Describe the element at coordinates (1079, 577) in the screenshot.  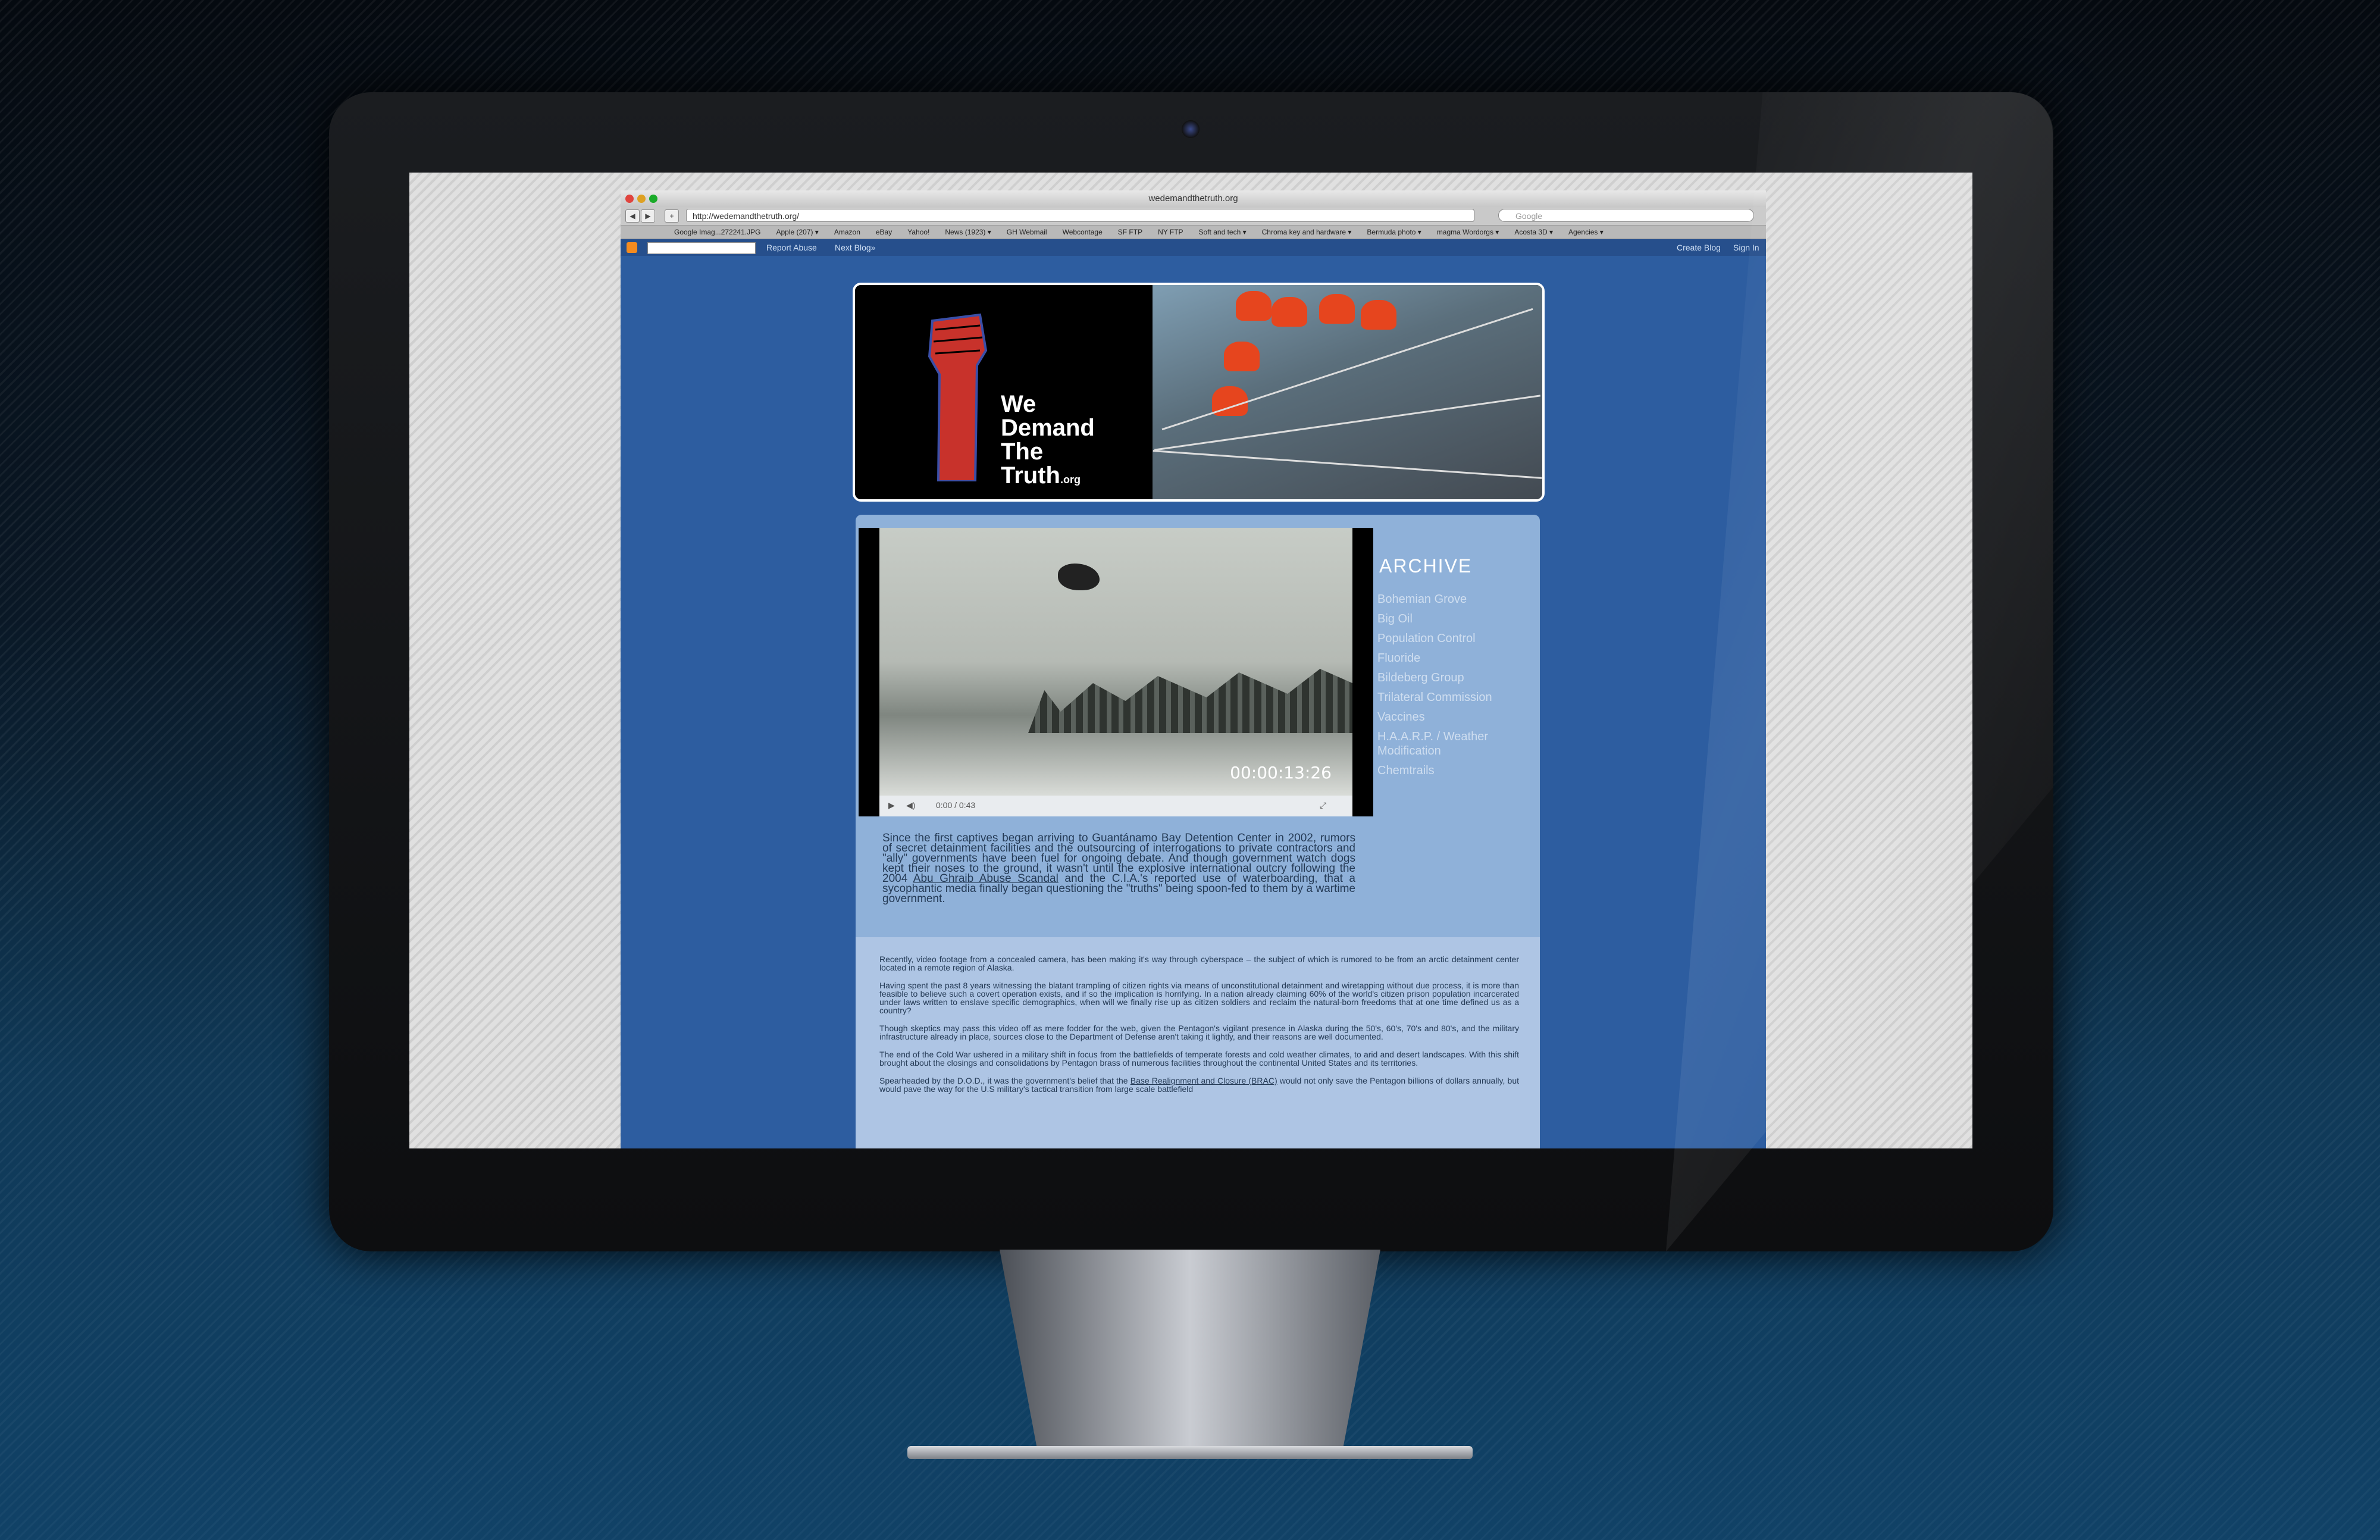
I see `helicopter-image` at that location.